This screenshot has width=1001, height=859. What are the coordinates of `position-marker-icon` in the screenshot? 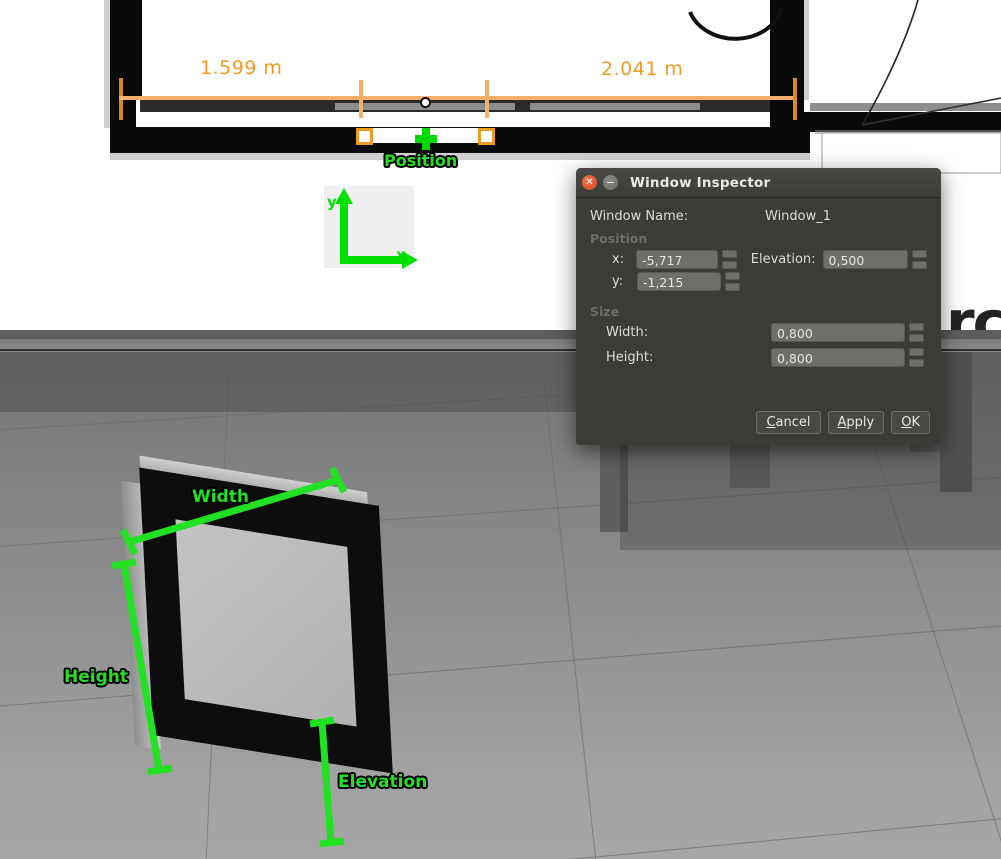 It's located at (426, 139).